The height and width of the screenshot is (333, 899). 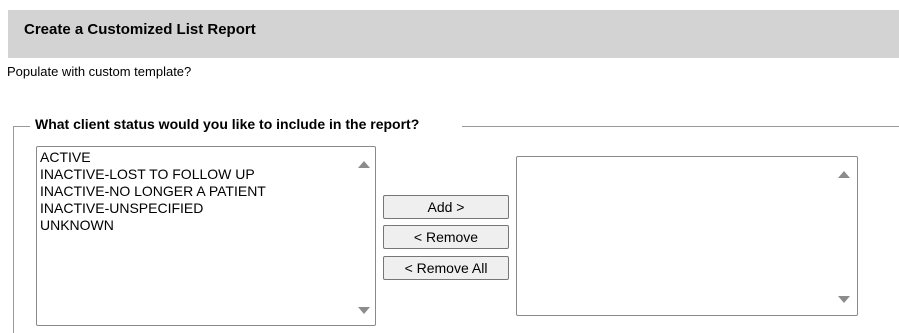 I want to click on list-item: INACTIVE-LOST TO FOLLOW UP, so click(x=153, y=174).